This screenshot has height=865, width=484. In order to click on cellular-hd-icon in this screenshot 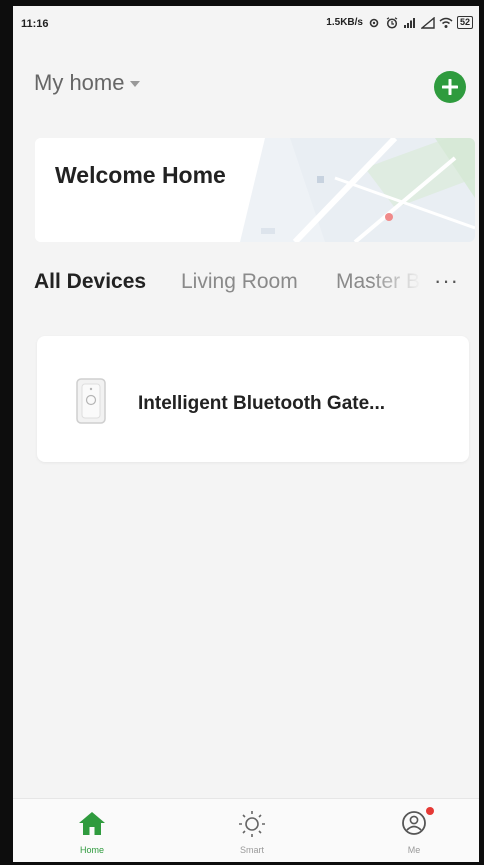, I will do `click(409, 22)`.